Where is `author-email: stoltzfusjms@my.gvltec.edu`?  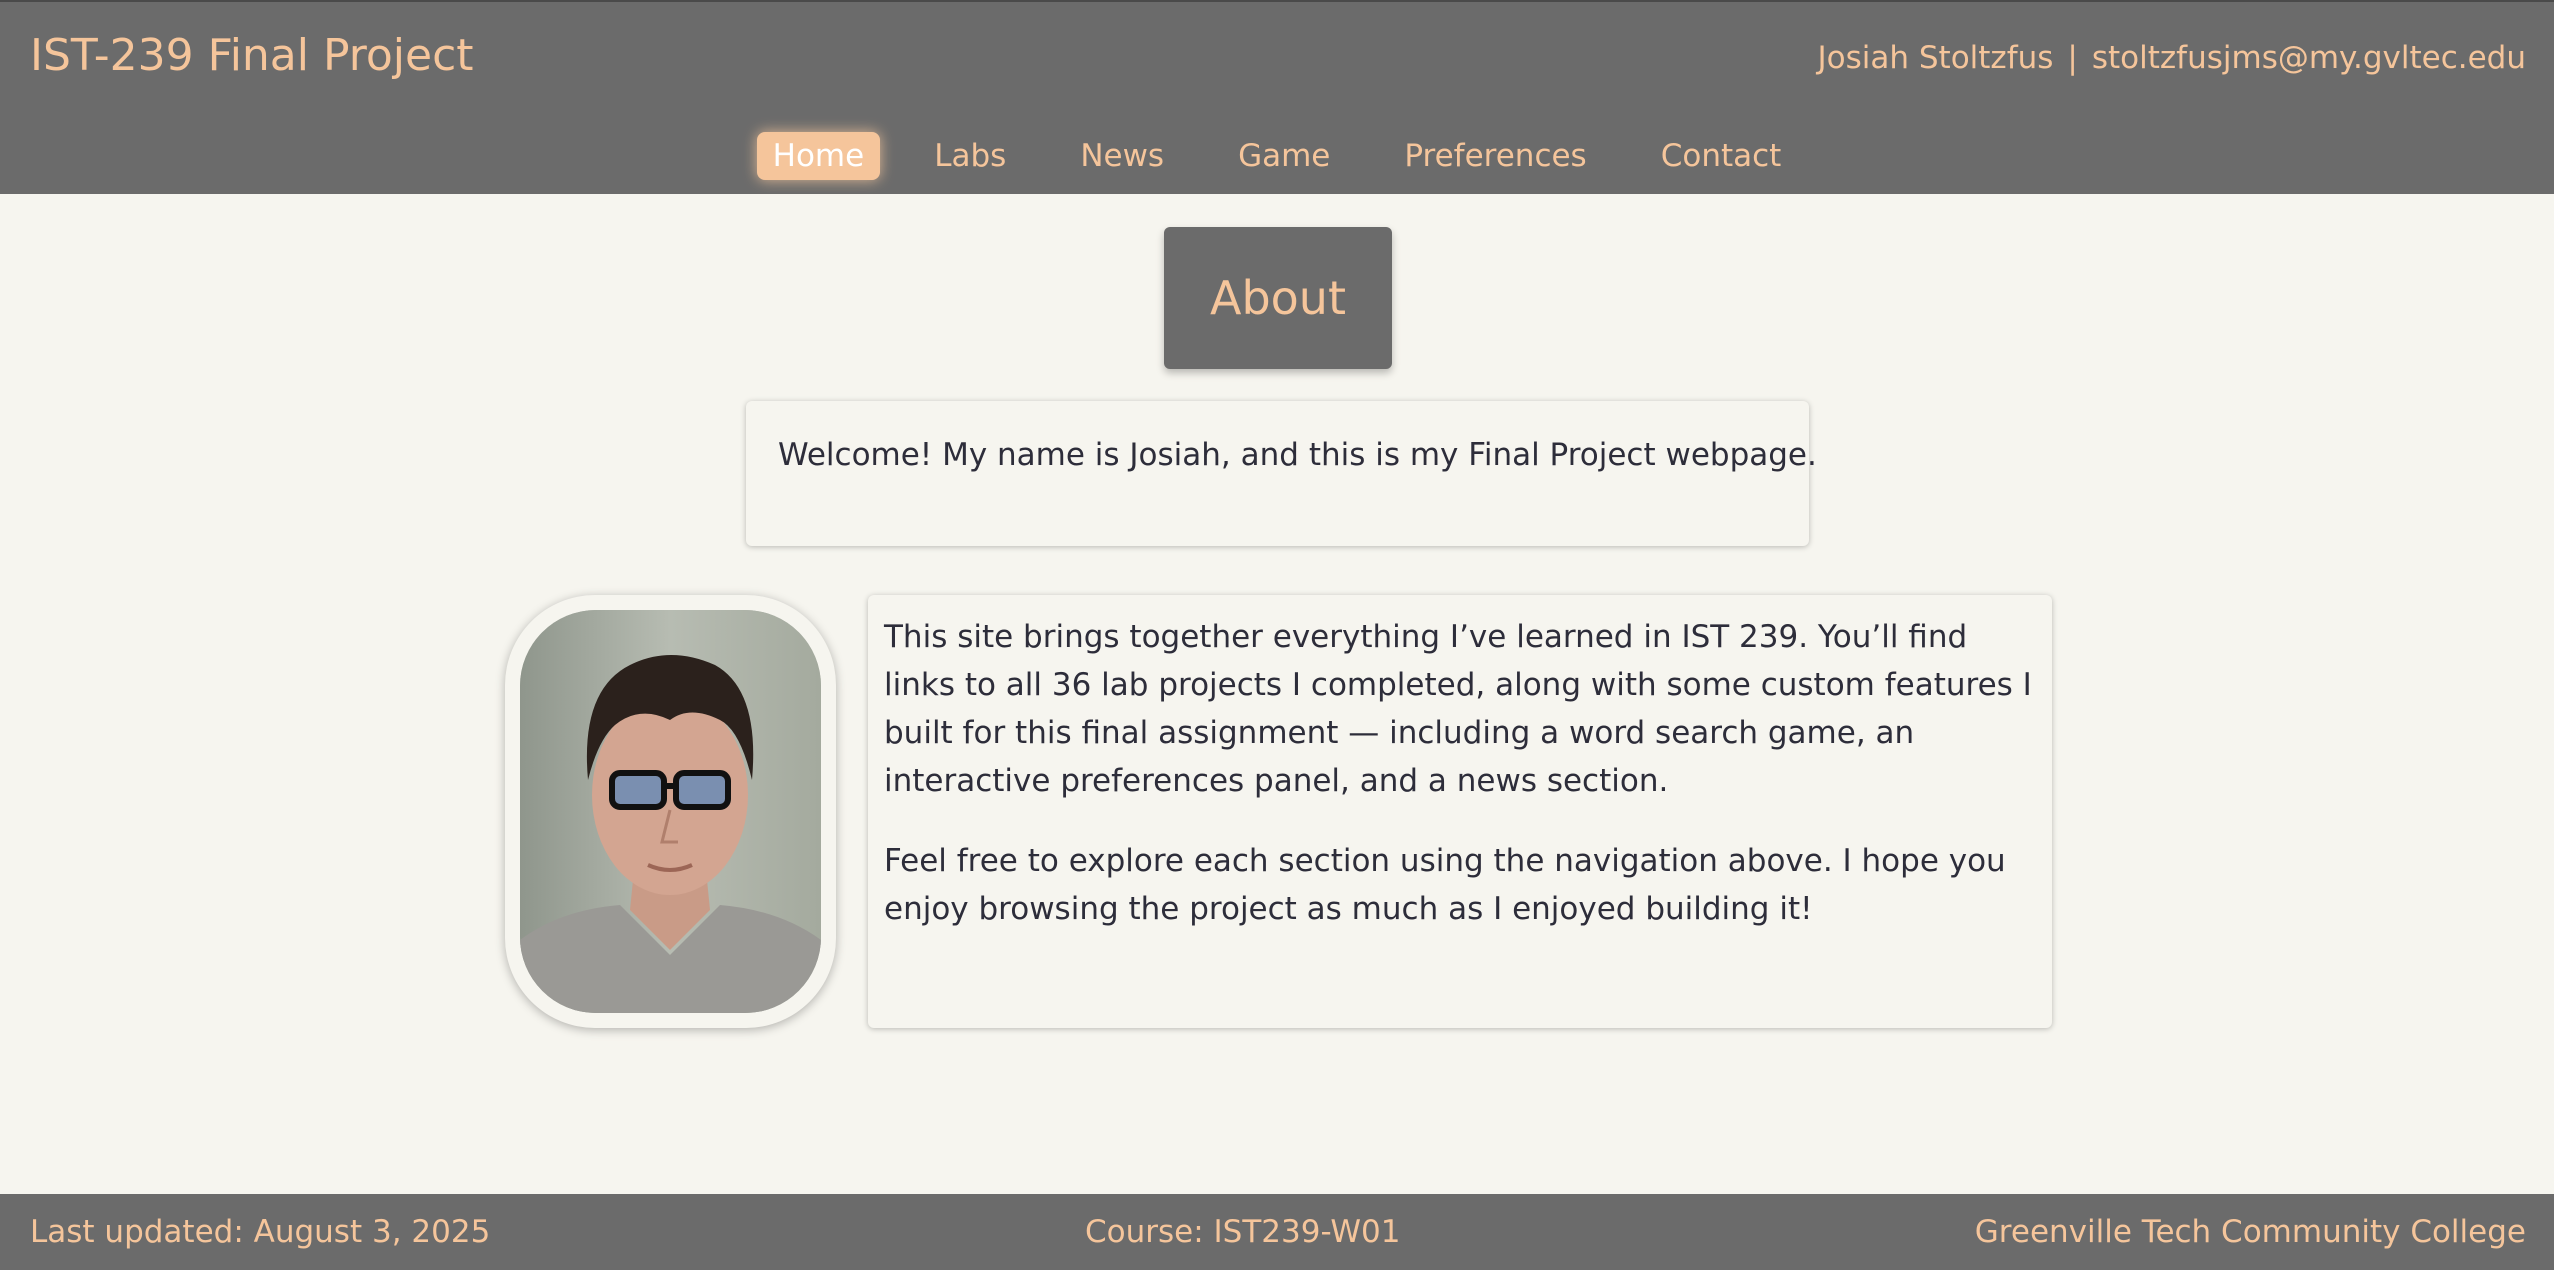 author-email: stoltzfusjms@my.gvltec.edu is located at coordinates (2308, 58).